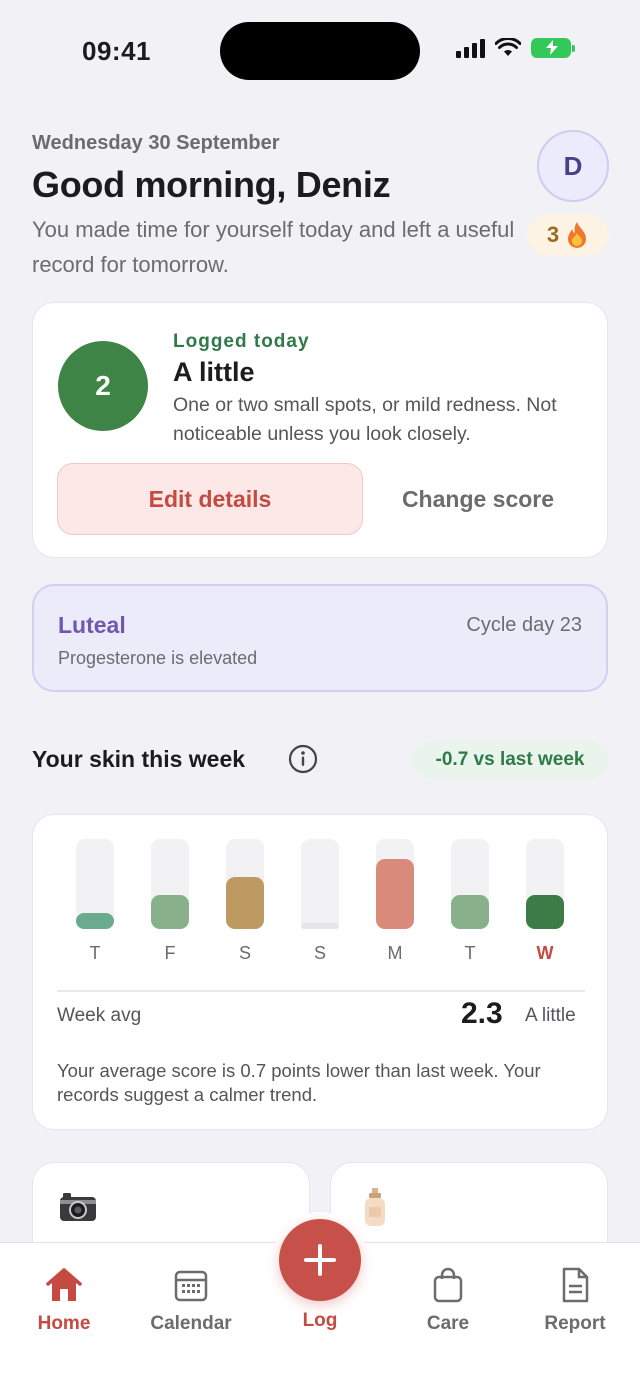  What do you see at coordinates (508, 47) in the screenshot?
I see `wifi-icon` at bounding box center [508, 47].